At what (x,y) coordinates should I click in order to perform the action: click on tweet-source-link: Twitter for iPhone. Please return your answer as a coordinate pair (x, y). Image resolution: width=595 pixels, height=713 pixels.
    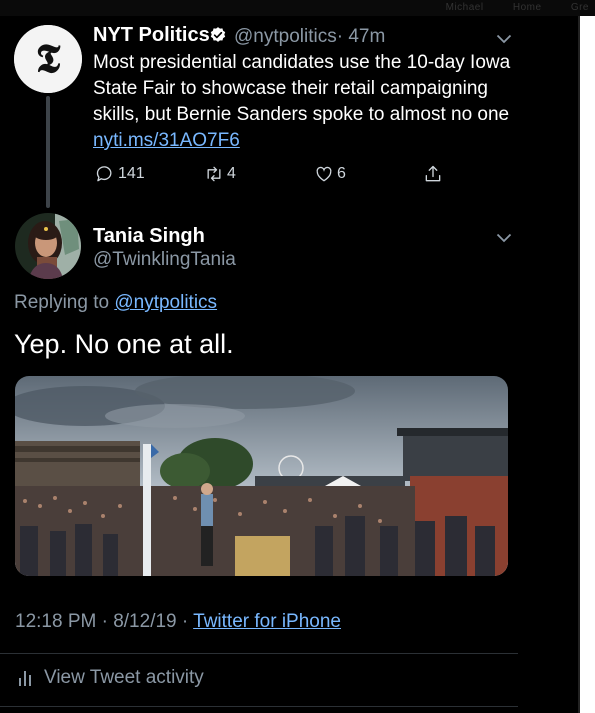
    Looking at the image, I should click on (267, 621).